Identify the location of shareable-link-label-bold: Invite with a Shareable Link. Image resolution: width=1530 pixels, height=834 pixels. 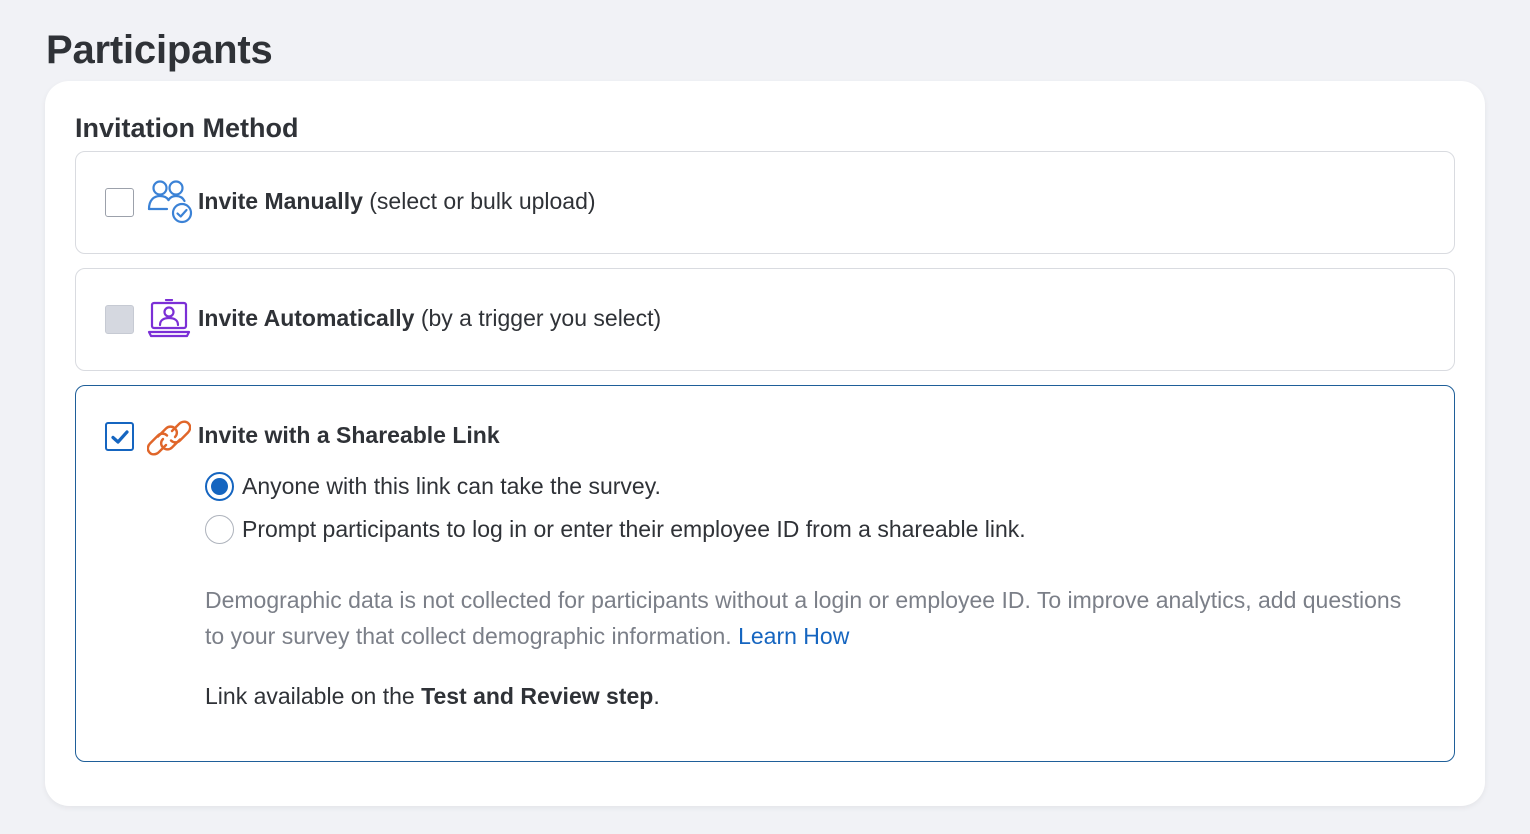
(349, 435).